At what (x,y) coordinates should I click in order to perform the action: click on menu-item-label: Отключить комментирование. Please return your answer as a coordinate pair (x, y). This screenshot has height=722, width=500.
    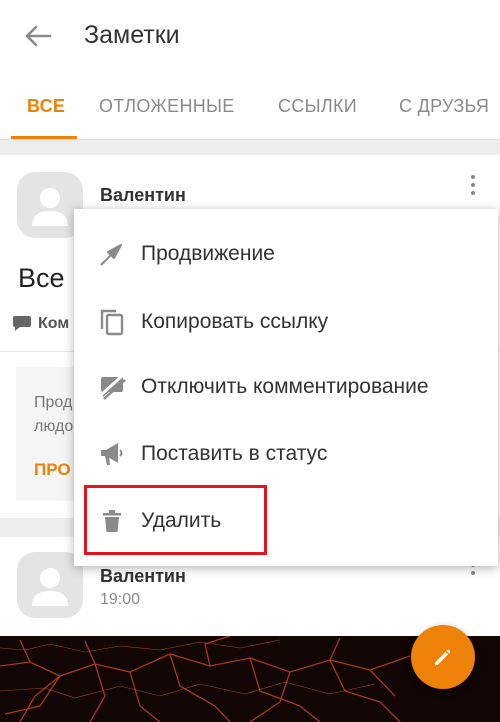
    Looking at the image, I should click on (285, 386).